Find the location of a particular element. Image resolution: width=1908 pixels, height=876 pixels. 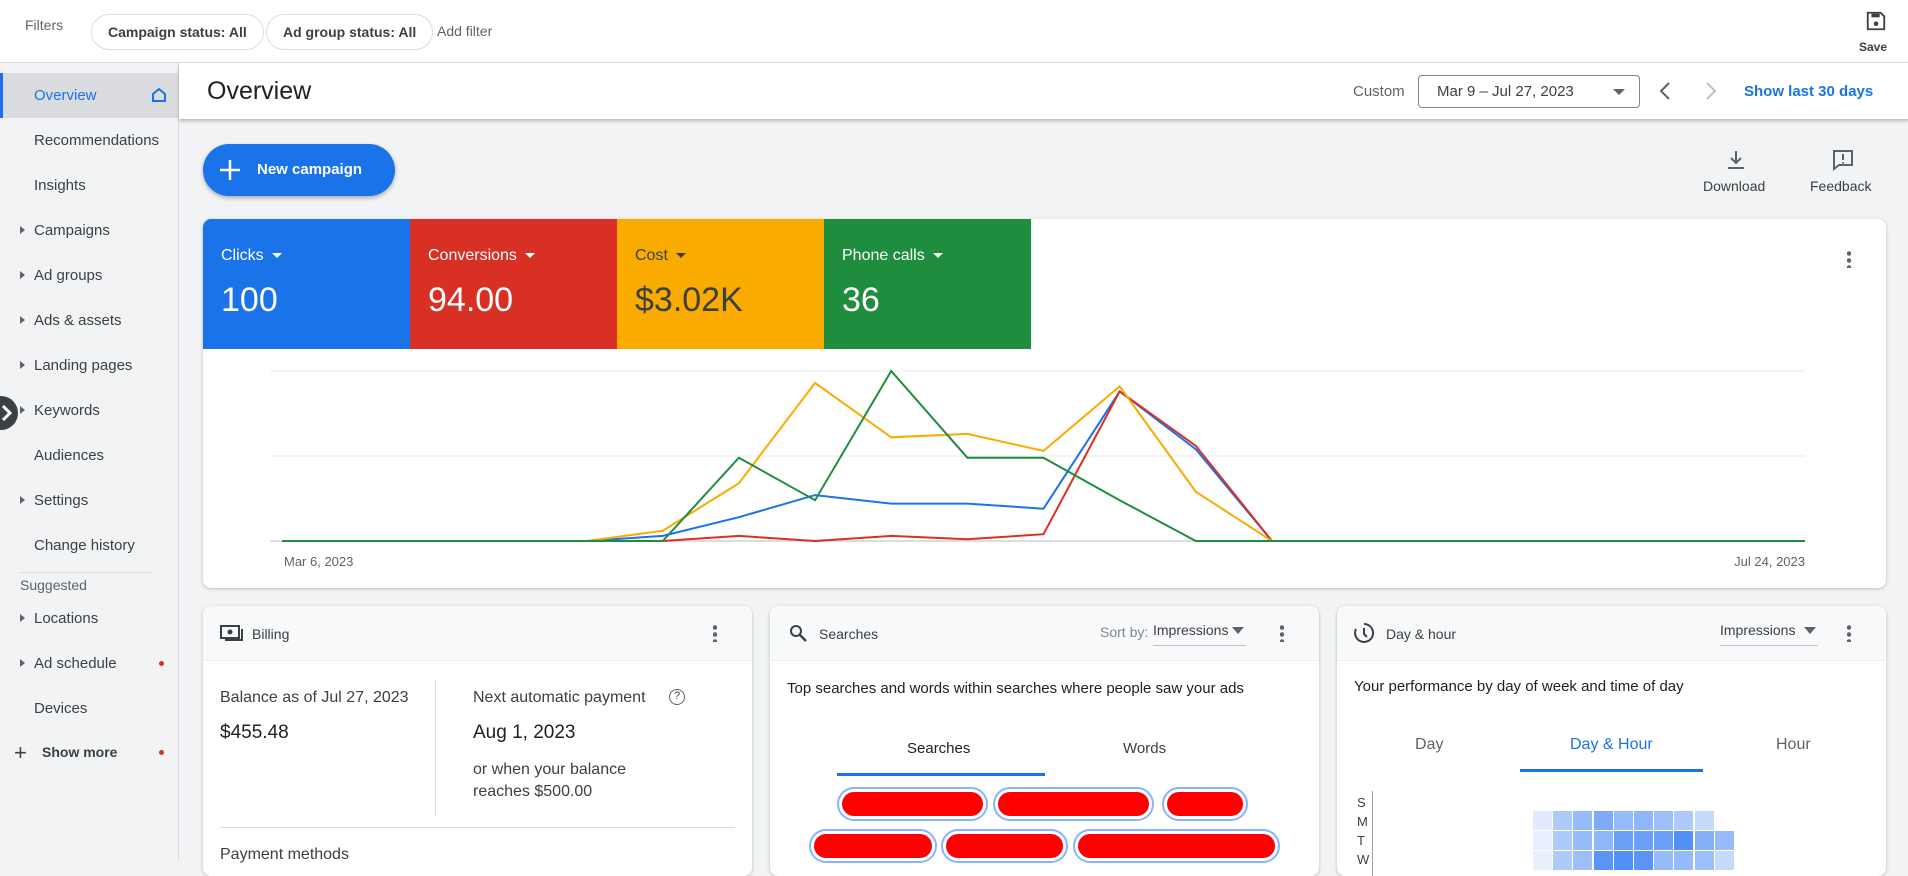

billing-icon is located at coordinates (231, 633).